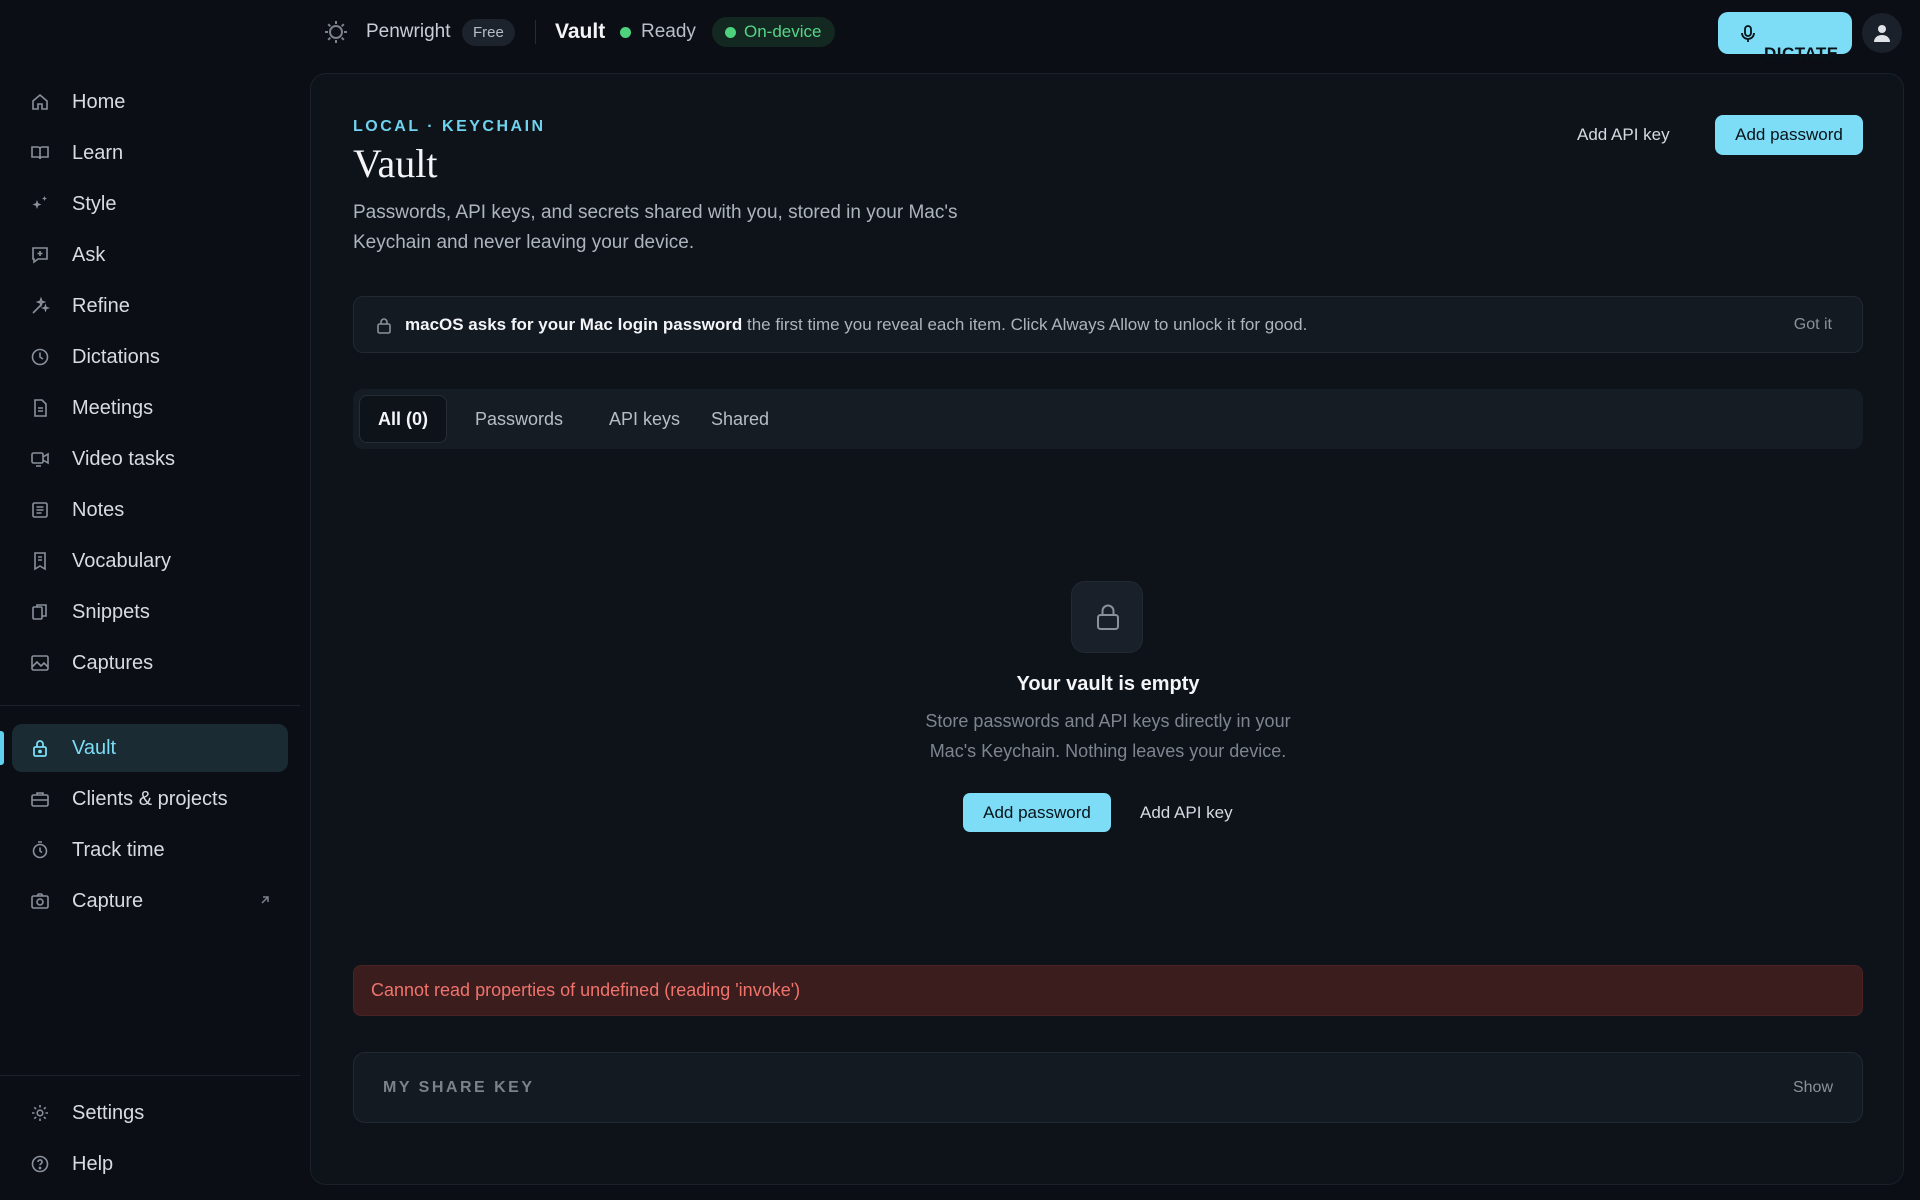 This screenshot has width=1920, height=1200. Describe the element at coordinates (150, 102) in the screenshot. I see `sidebar-item-home: Home` at that location.